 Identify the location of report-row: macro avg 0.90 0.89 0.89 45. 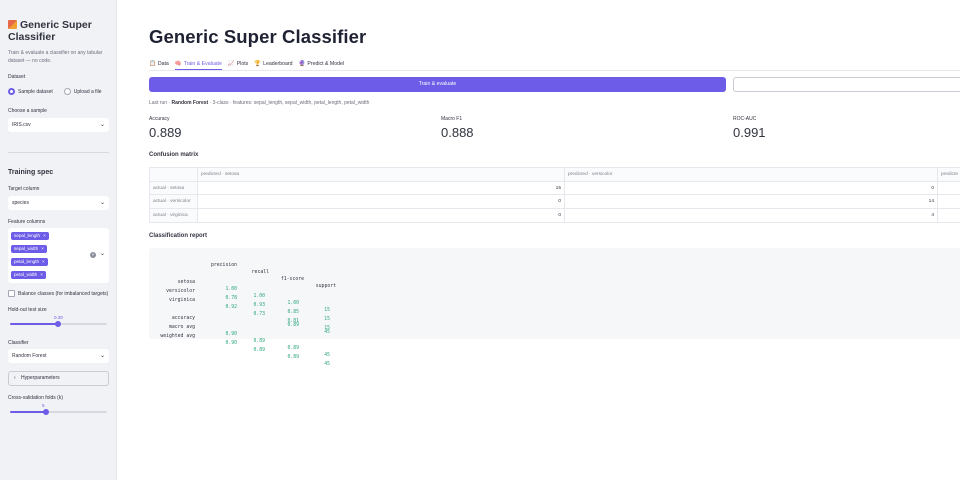
(242, 337).